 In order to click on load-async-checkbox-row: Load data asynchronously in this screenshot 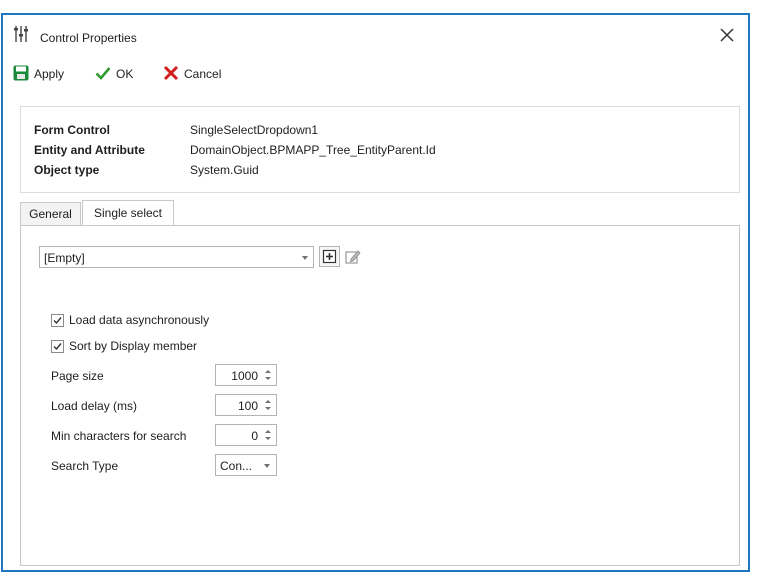, I will do `click(130, 320)`.